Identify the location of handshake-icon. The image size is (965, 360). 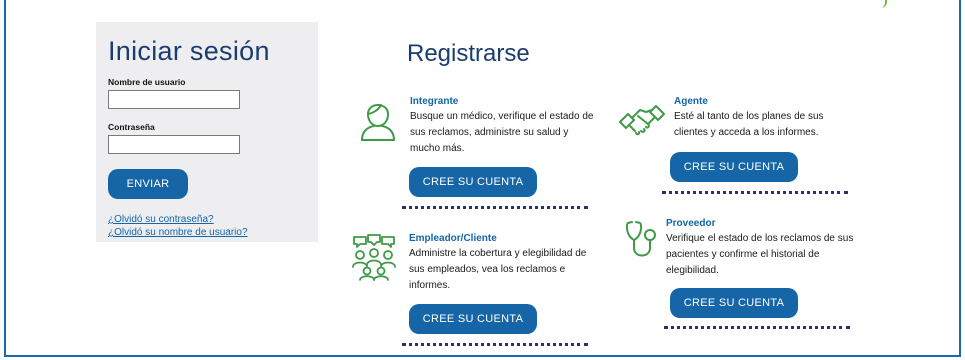
(642, 120).